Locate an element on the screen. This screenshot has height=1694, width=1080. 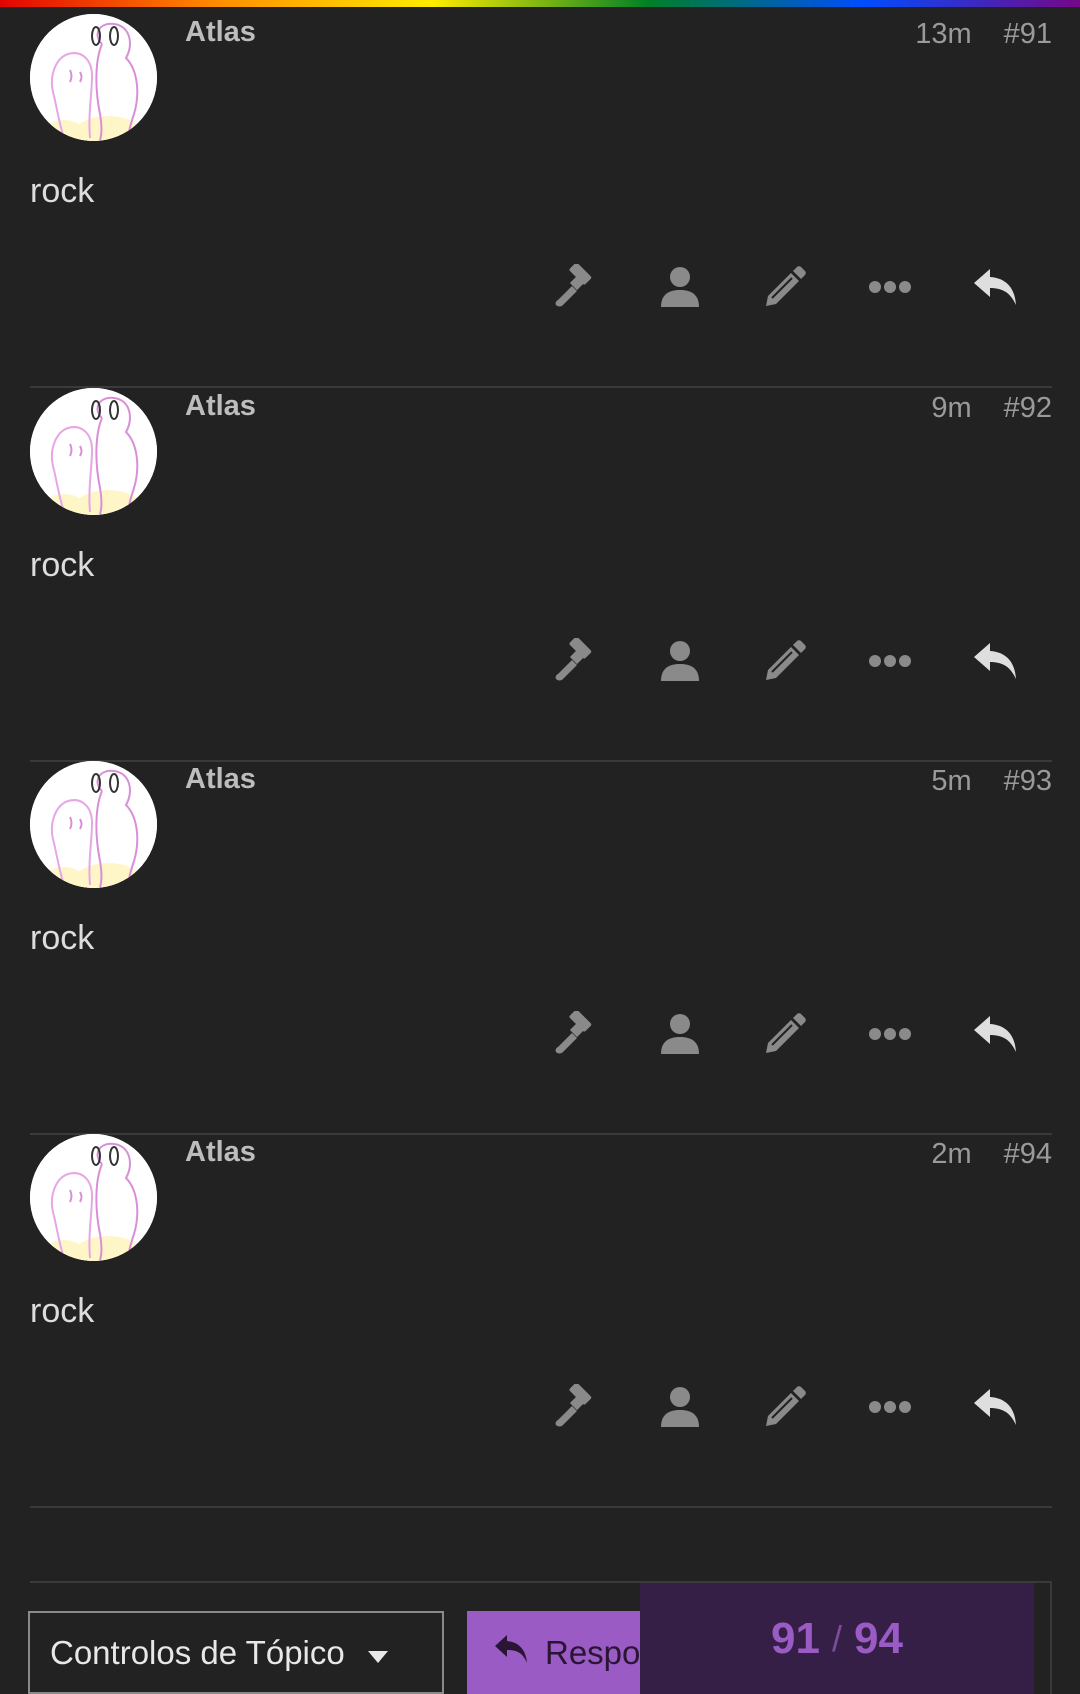
topic-controls-dropdown: Controlos de Tópico is located at coordinates (236, 1652).